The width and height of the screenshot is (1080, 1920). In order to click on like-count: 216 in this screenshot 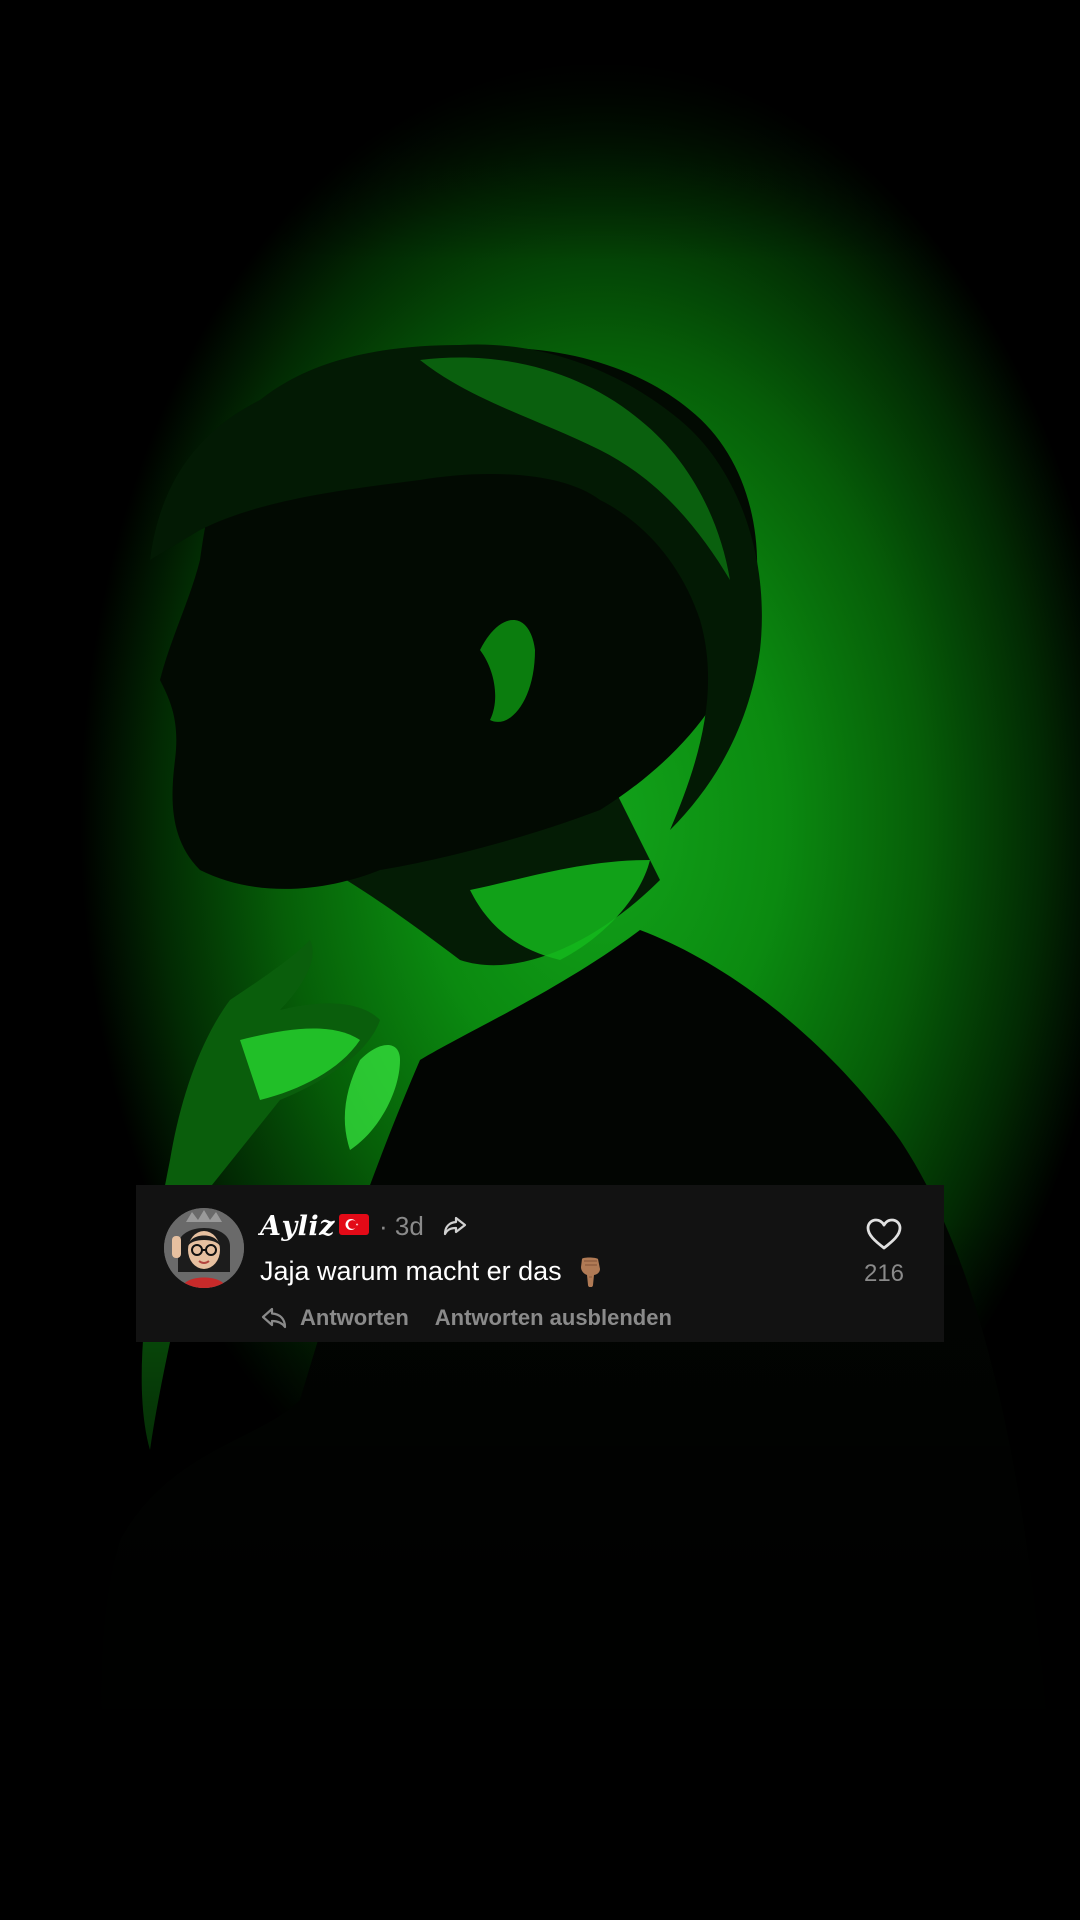, I will do `click(884, 1273)`.